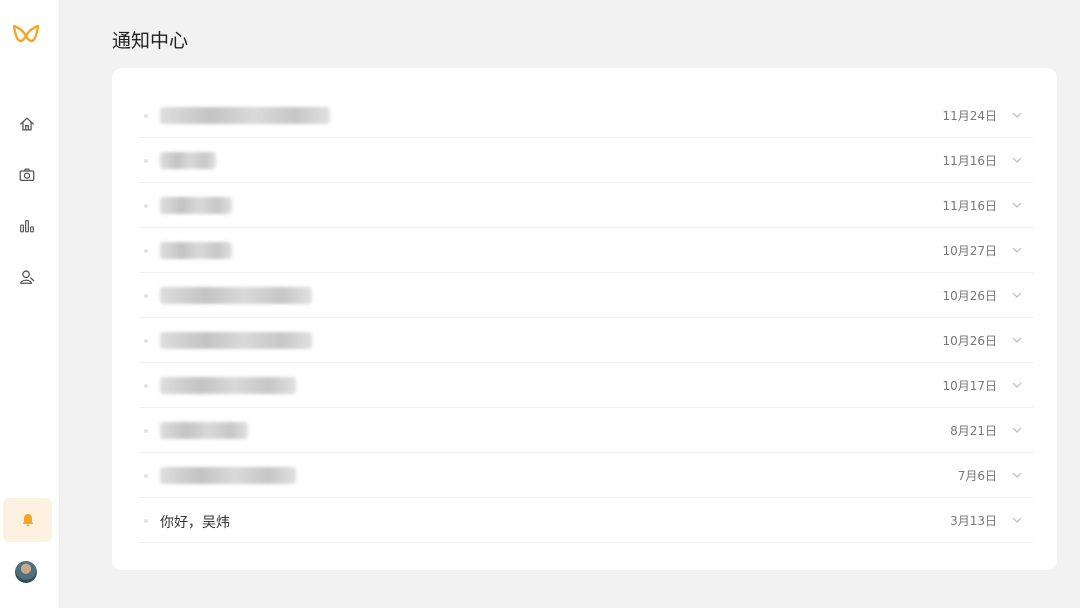  What do you see at coordinates (586, 475) in the screenshot?
I see `notification-row: 7月6日` at bounding box center [586, 475].